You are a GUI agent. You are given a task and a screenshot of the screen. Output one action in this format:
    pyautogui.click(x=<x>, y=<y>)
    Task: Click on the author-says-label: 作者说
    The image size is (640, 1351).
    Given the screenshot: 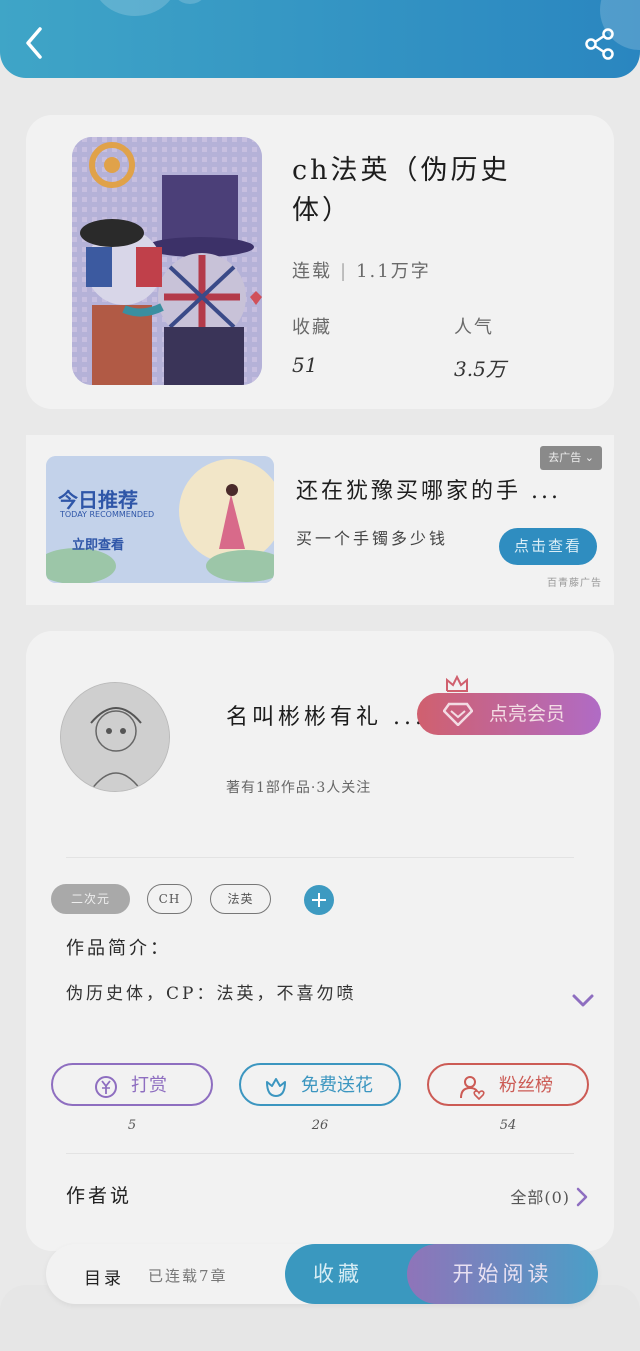 What is the action you would take?
    pyautogui.click(x=99, y=1196)
    